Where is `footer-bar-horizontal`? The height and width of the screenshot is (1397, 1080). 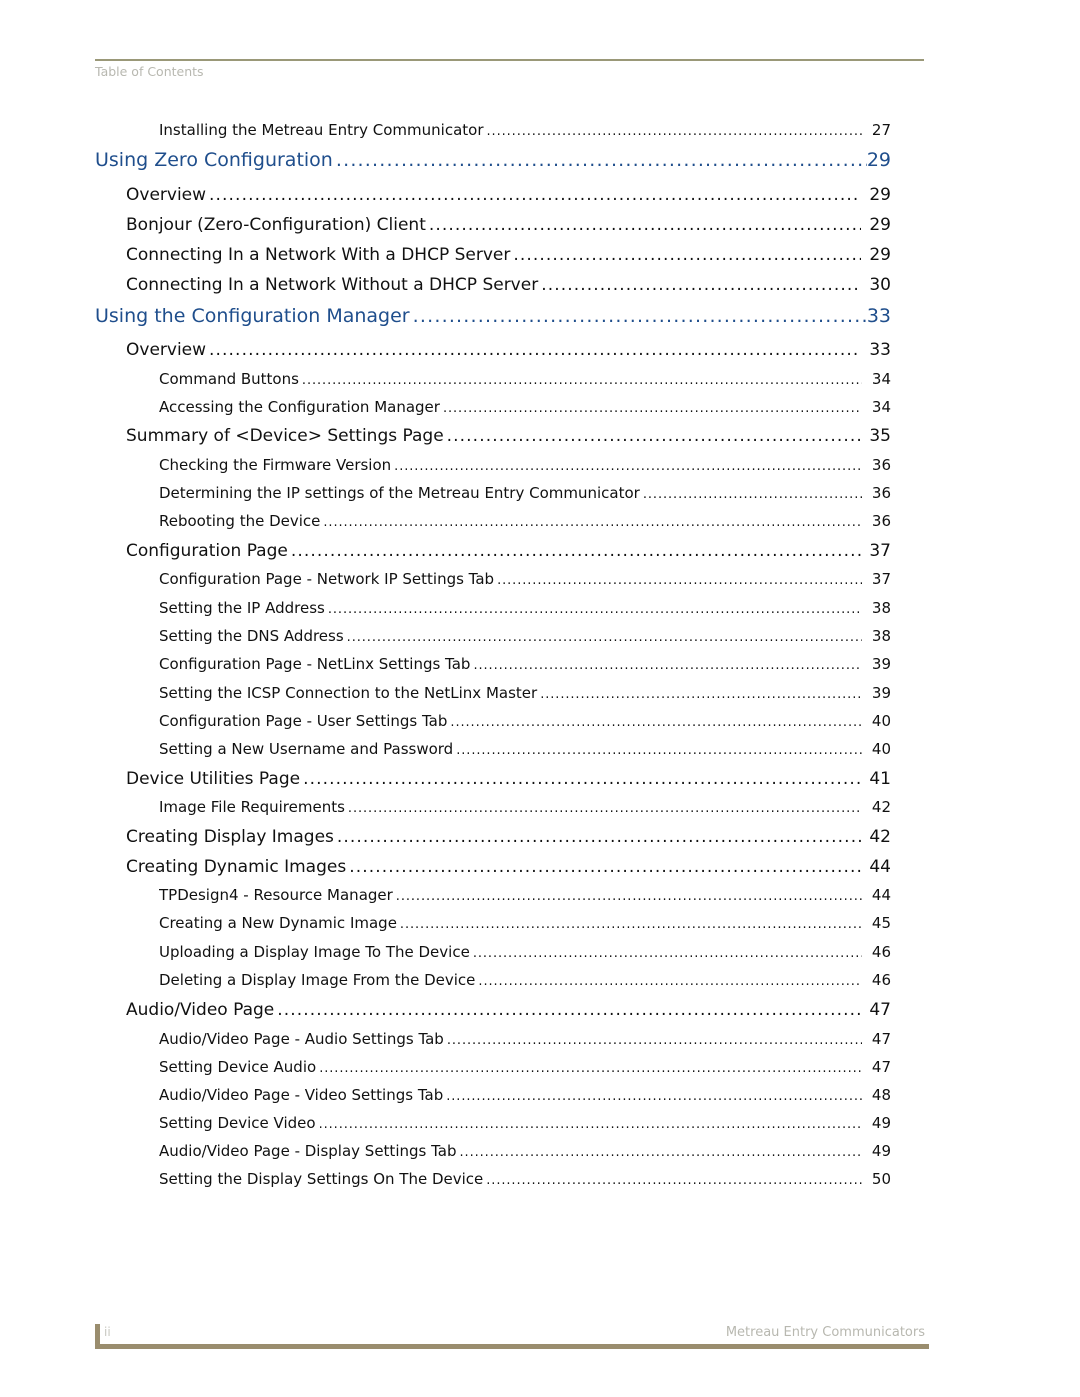
footer-bar-horizontal is located at coordinates (512, 1346).